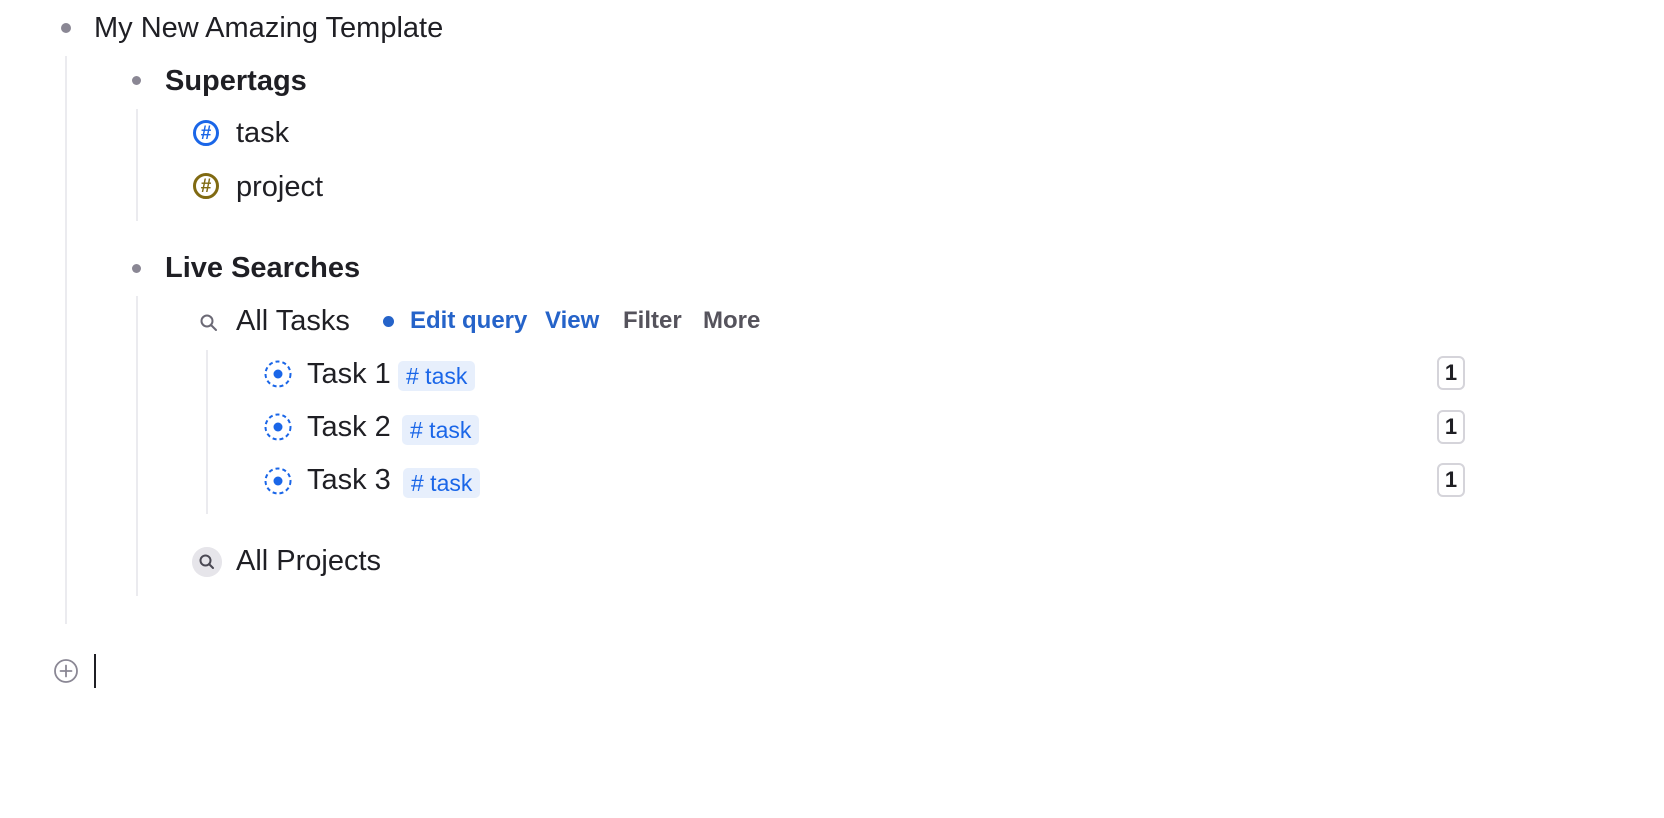 The width and height of the screenshot is (1664, 818). Describe the element at coordinates (206, 186) in the screenshot. I see `project-hash-icon: #` at that location.